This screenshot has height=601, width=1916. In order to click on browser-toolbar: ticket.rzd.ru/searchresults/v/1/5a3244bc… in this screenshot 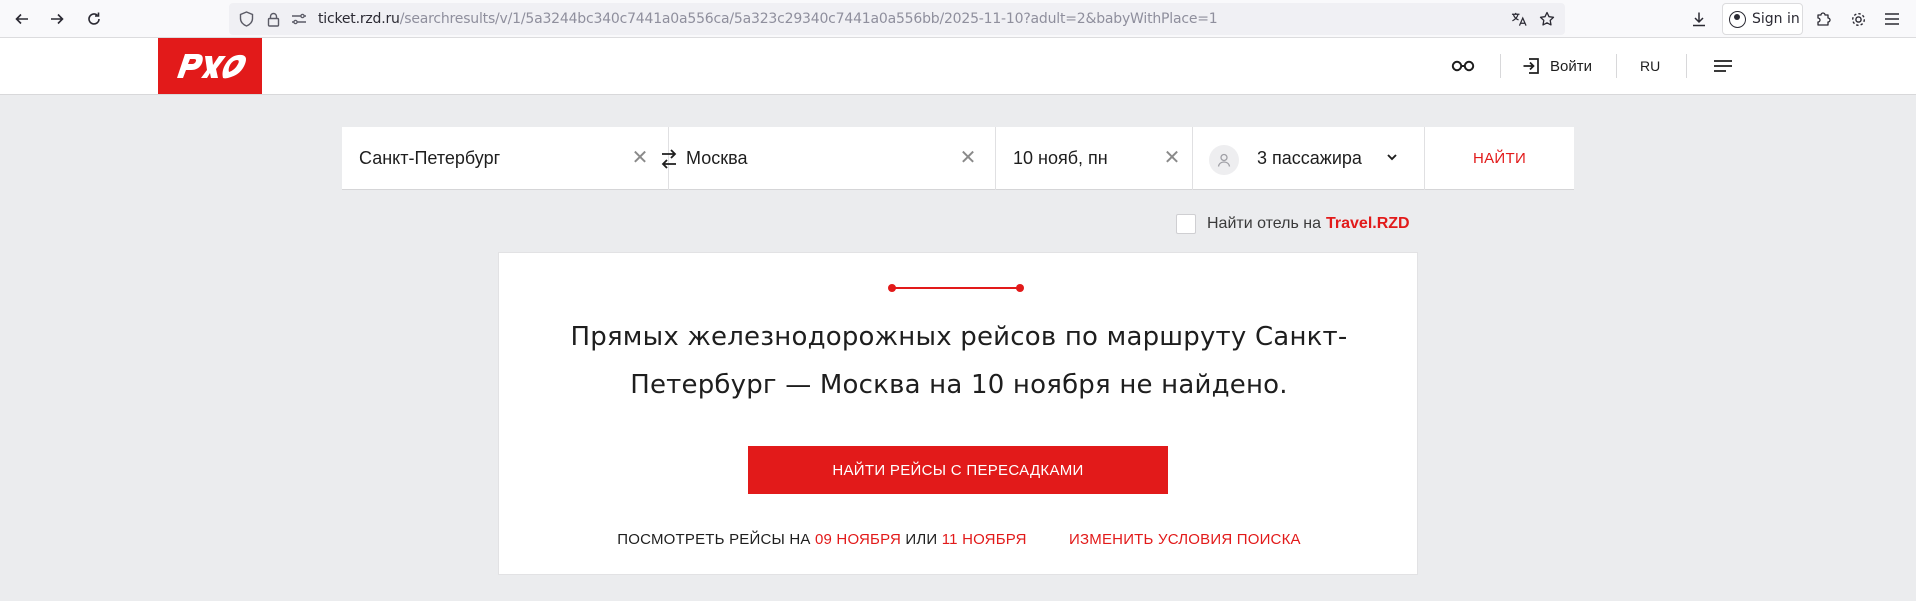, I will do `click(958, 19)`.